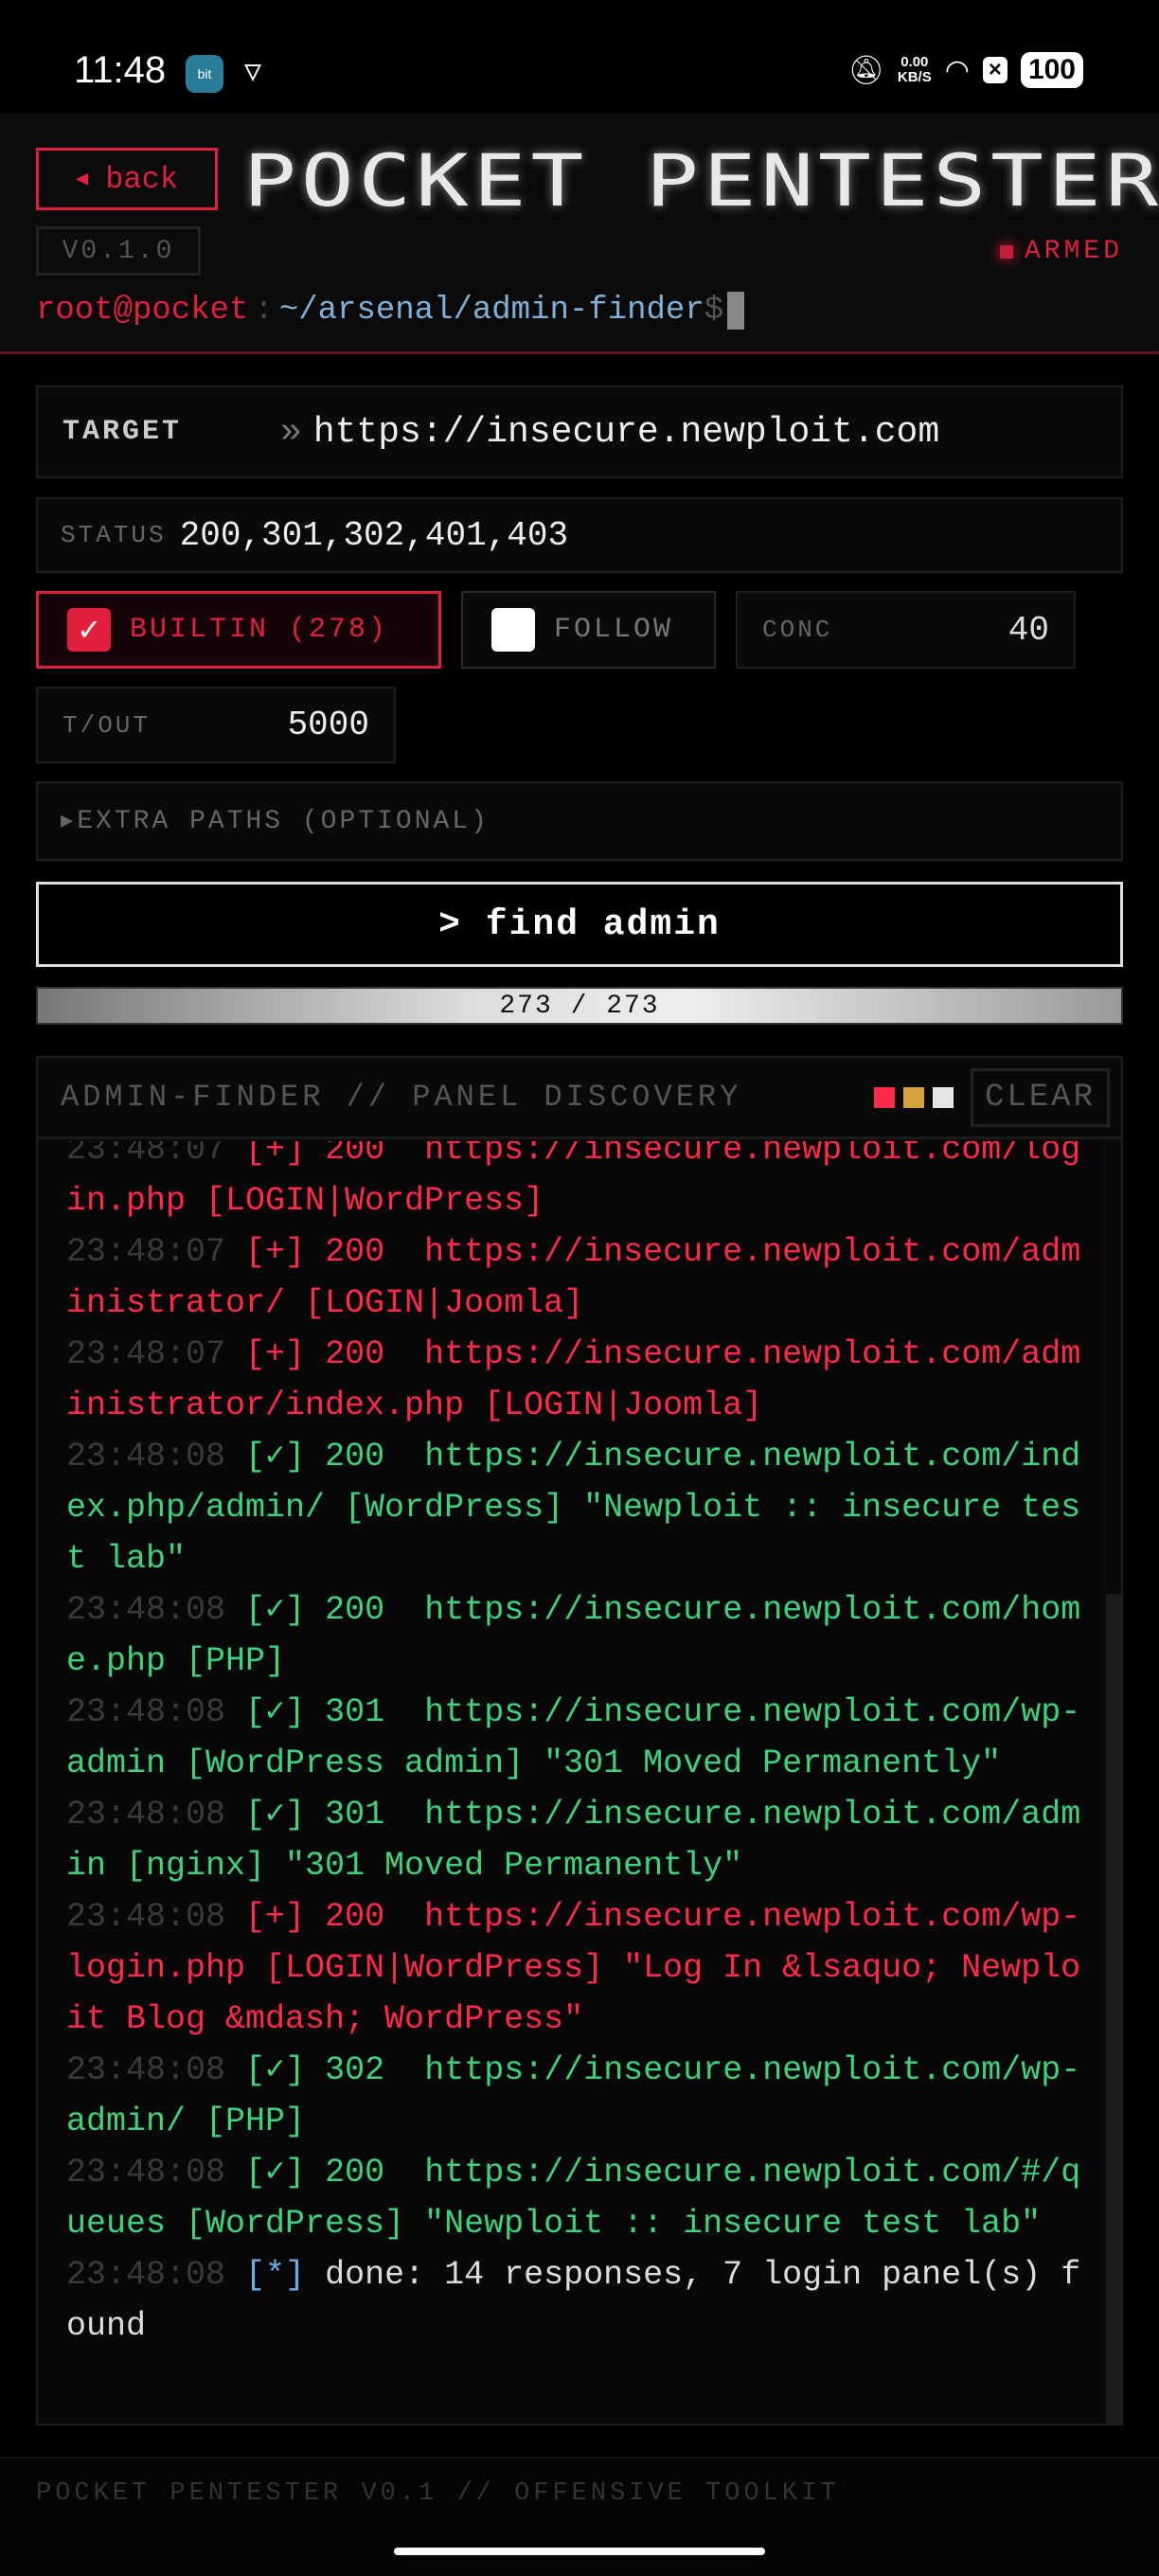 The image size is (1159, 2576). I want to click on console-header: ADMIN-FINDER // PANEL DISCOVERY CLEAR, so click(579, 1098).